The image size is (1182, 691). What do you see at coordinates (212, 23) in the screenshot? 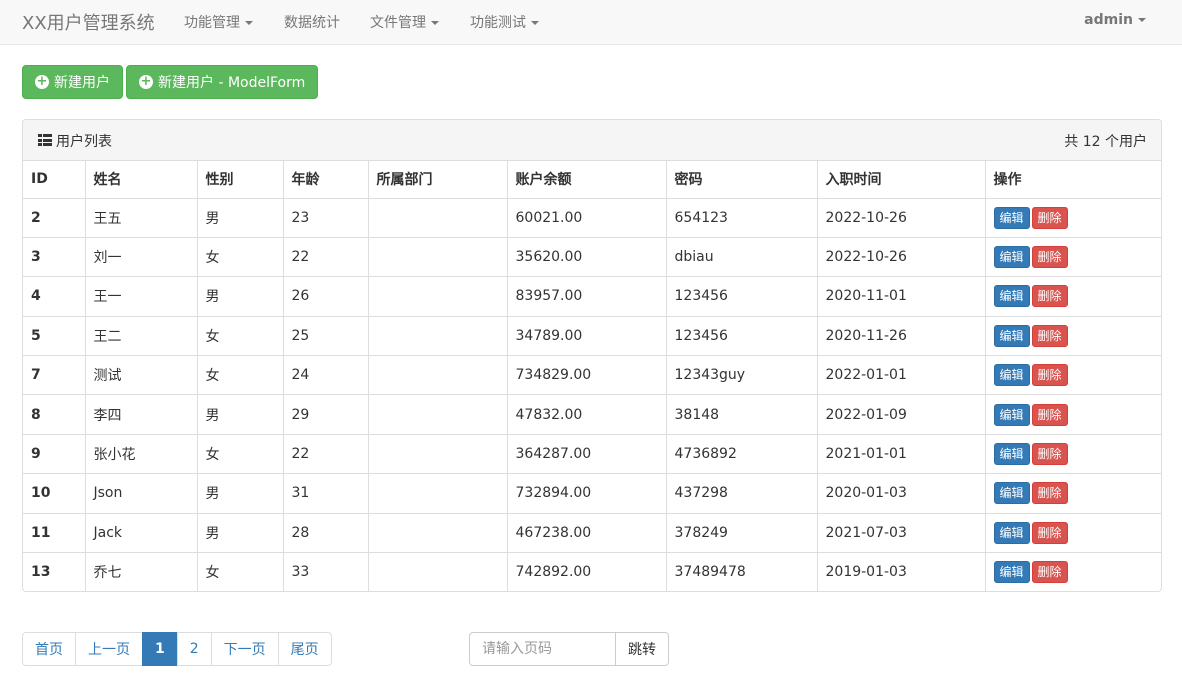
I see `nav-item-label: 功能管理` at bounding box center [212, 23].